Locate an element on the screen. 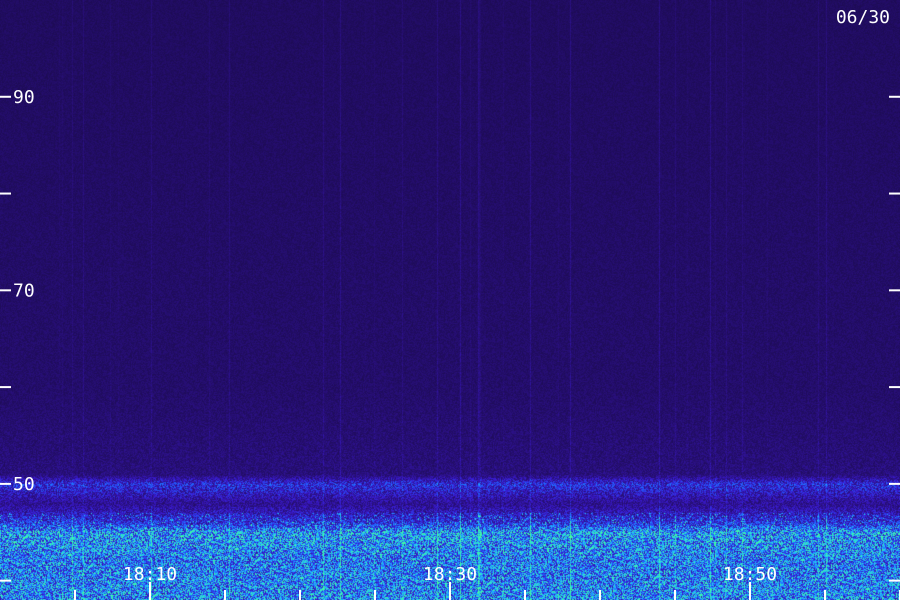 Image resolution: width=900 pixels, height=600 pixels. x-tick-label: 18:10 is located at coordinates (150, 574).